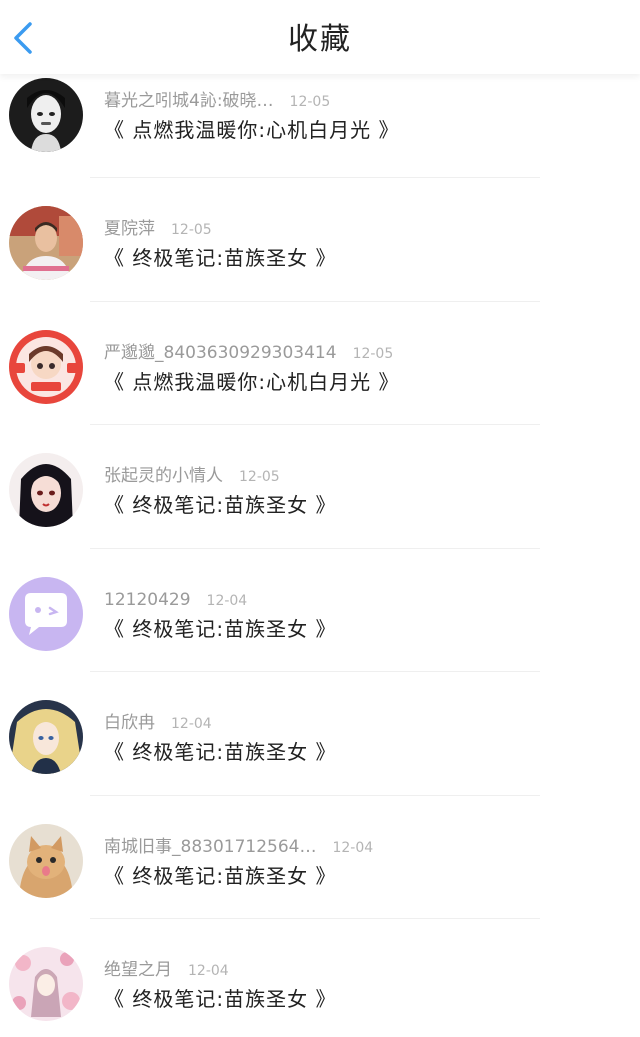 This screenshot has width=640, height=1037. What do you see at coordinates (320, 487) in the screenshot?
I see `list-item: 张起灵的小情人 12-05 《 终极笔记:苗族圣女 》` at bounding box center [320, 487].